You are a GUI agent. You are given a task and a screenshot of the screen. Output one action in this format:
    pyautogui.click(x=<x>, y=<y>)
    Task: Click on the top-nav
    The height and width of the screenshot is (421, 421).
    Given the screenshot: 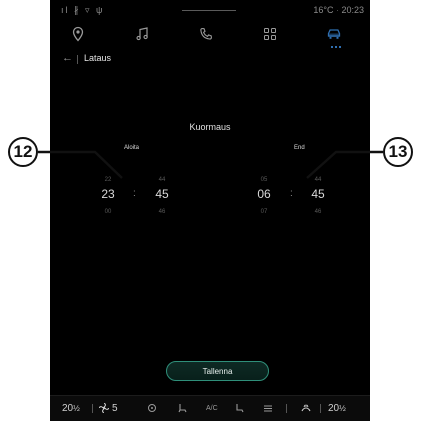 What is the action you would take?
    pyautogui.click(x=210, y=37)
    